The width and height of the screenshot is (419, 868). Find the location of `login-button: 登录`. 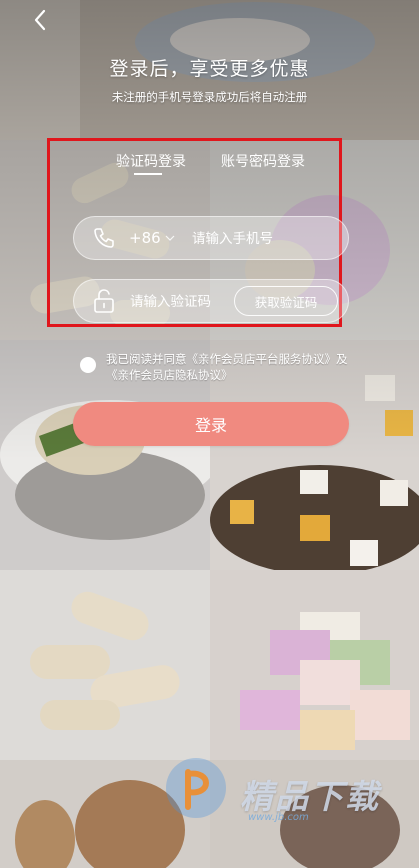

login-button: 登录 is located at coordinates (211, 424).